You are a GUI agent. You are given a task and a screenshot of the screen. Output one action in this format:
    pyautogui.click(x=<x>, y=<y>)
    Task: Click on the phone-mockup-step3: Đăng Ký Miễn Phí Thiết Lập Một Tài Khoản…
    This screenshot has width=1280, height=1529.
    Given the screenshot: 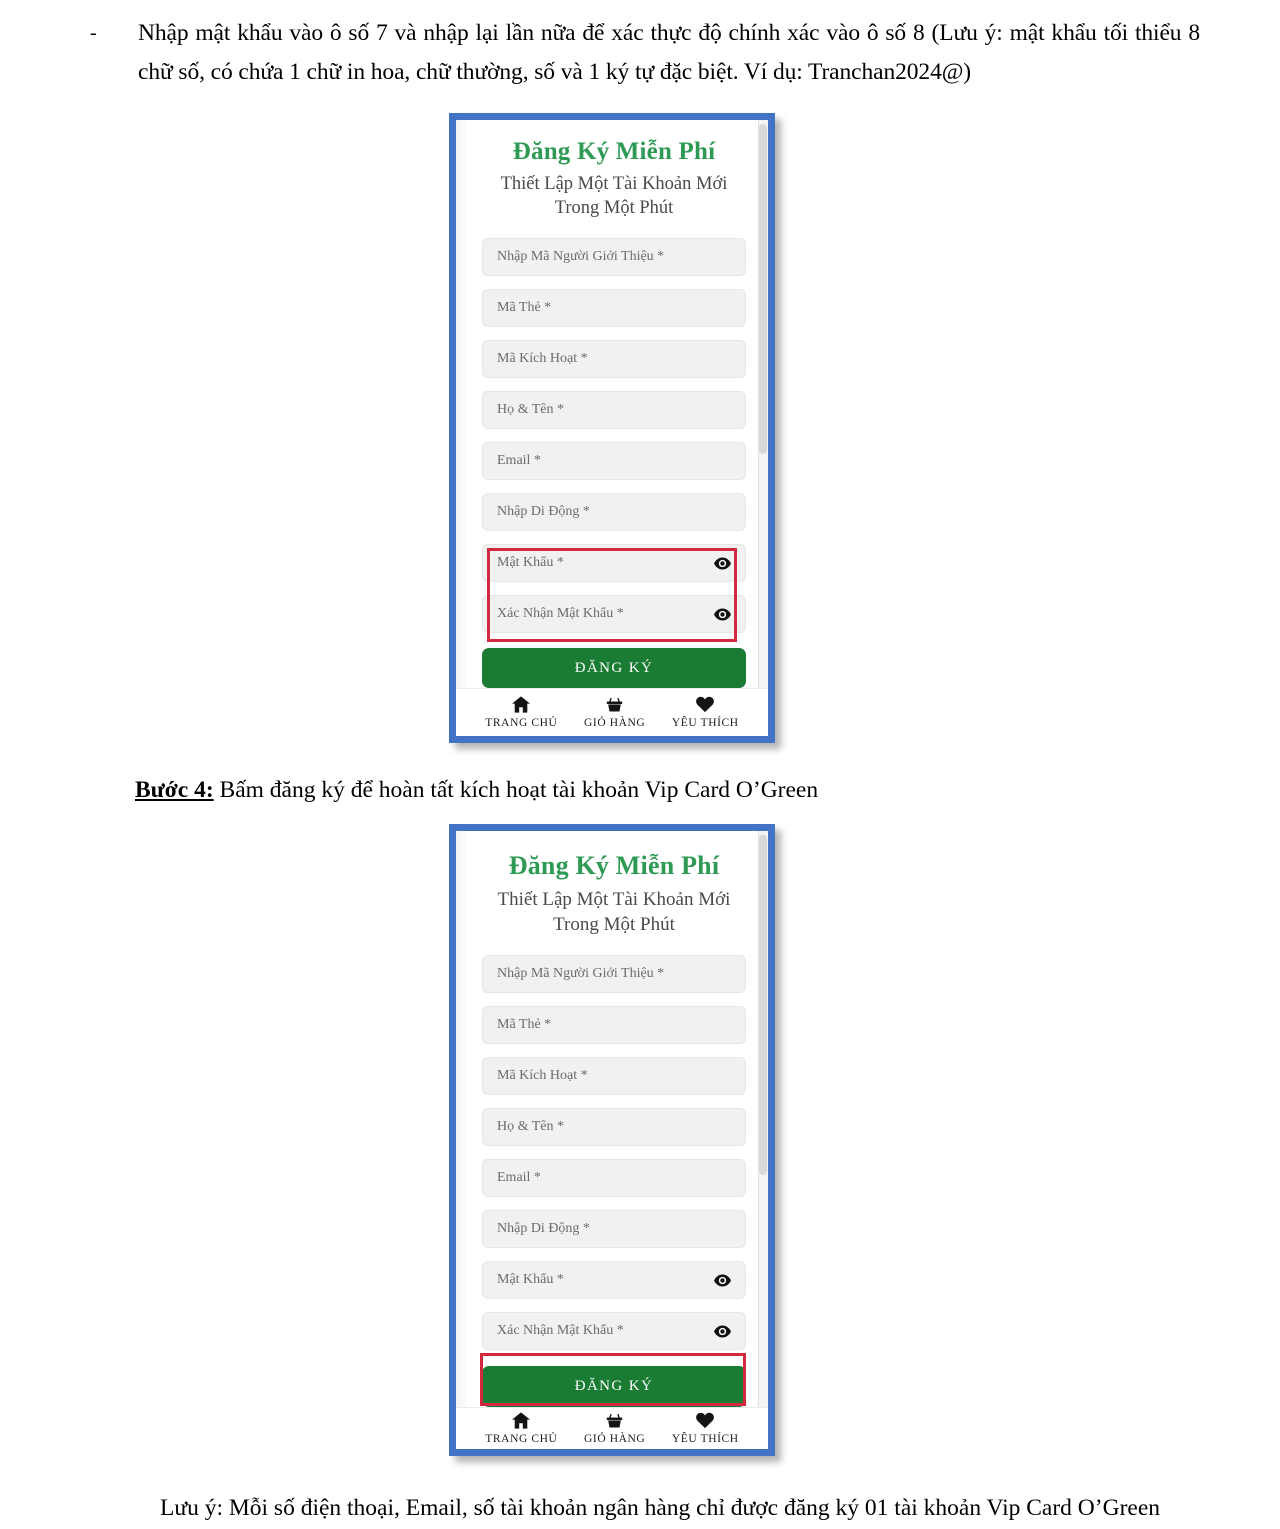 What is the action you would take?
    pyautogui.click(x=612, y=428)
    